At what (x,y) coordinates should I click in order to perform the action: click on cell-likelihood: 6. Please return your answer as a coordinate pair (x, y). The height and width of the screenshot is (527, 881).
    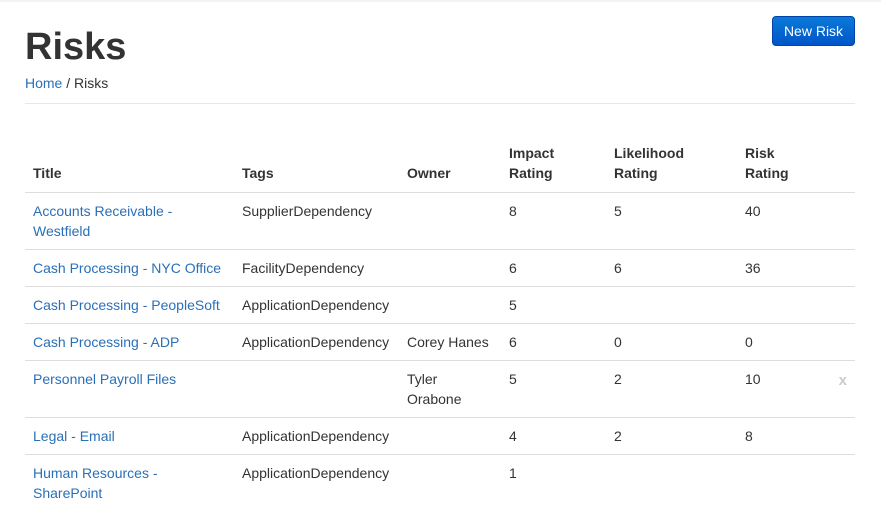
    Looking at the image, I should click on (671, 268).